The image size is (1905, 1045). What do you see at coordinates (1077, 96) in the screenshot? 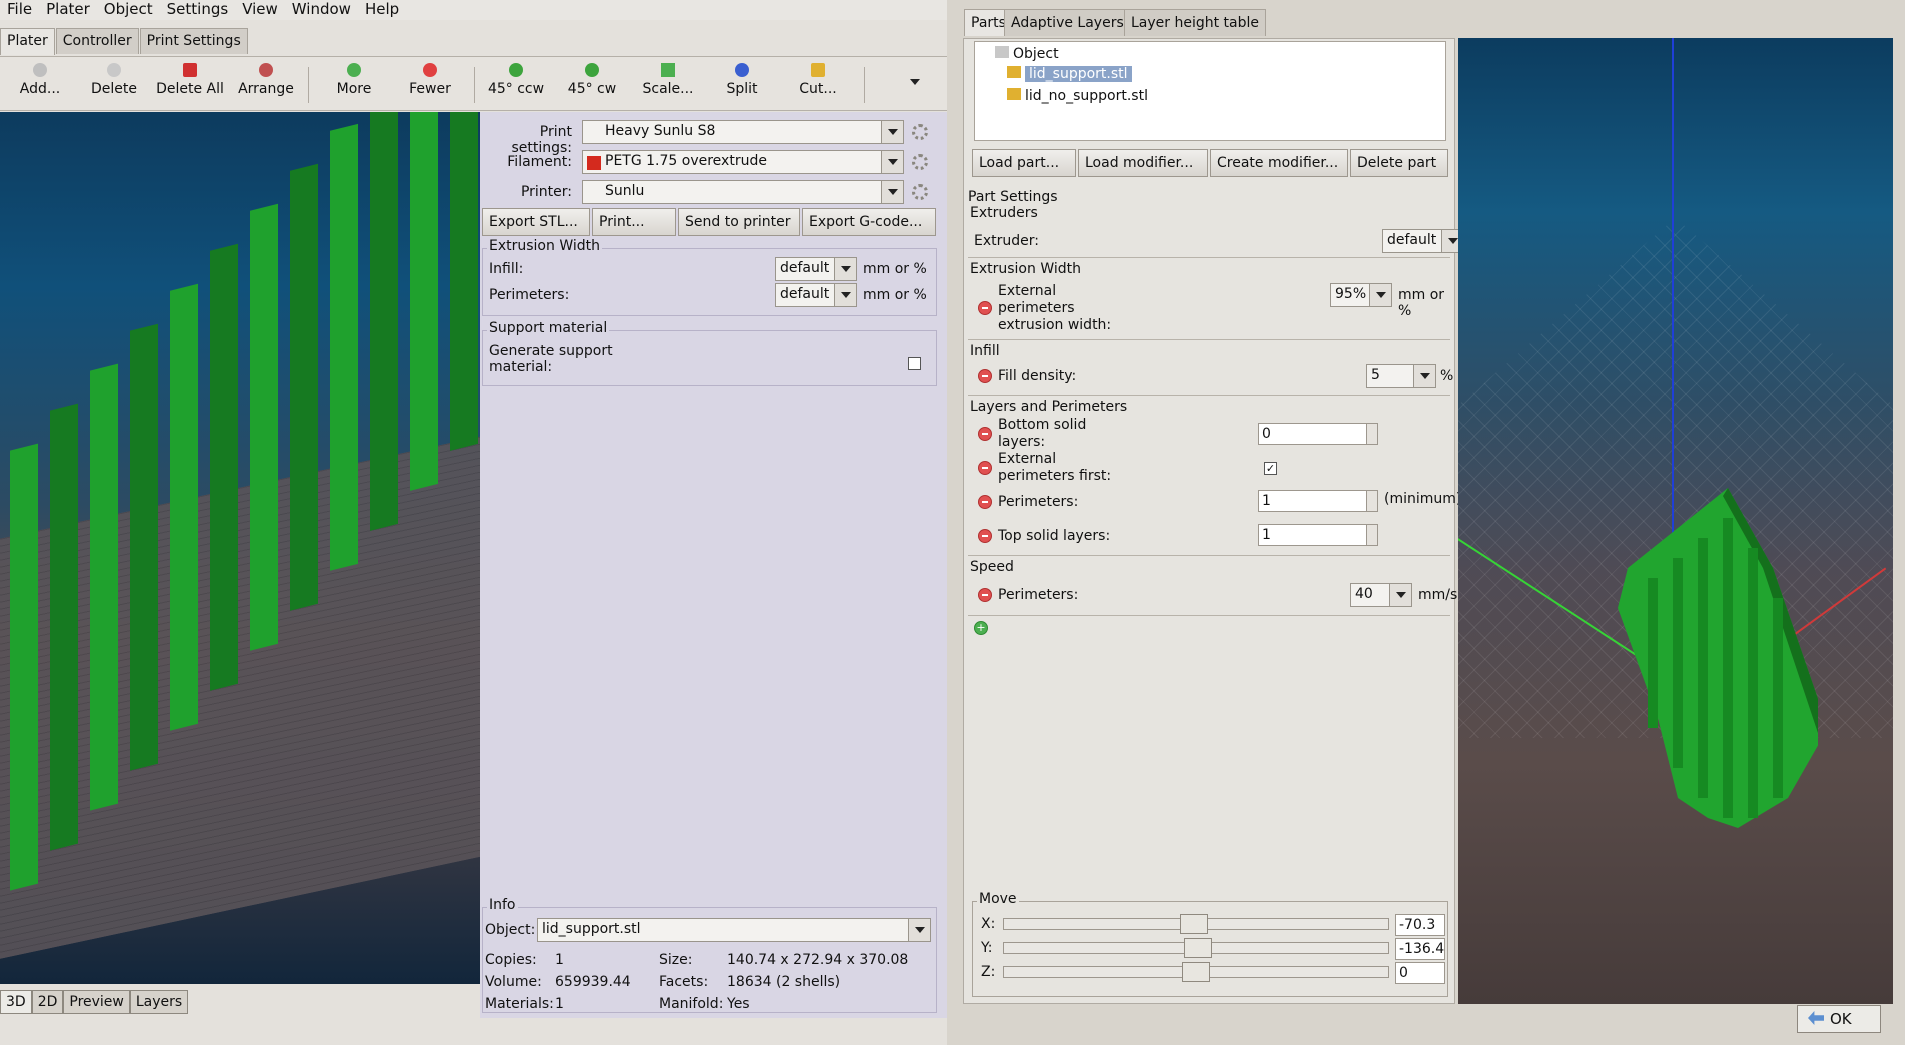
I see `tree-item-lid-no-support: lid_no_support.stl` at bounding box center [1077, 96].